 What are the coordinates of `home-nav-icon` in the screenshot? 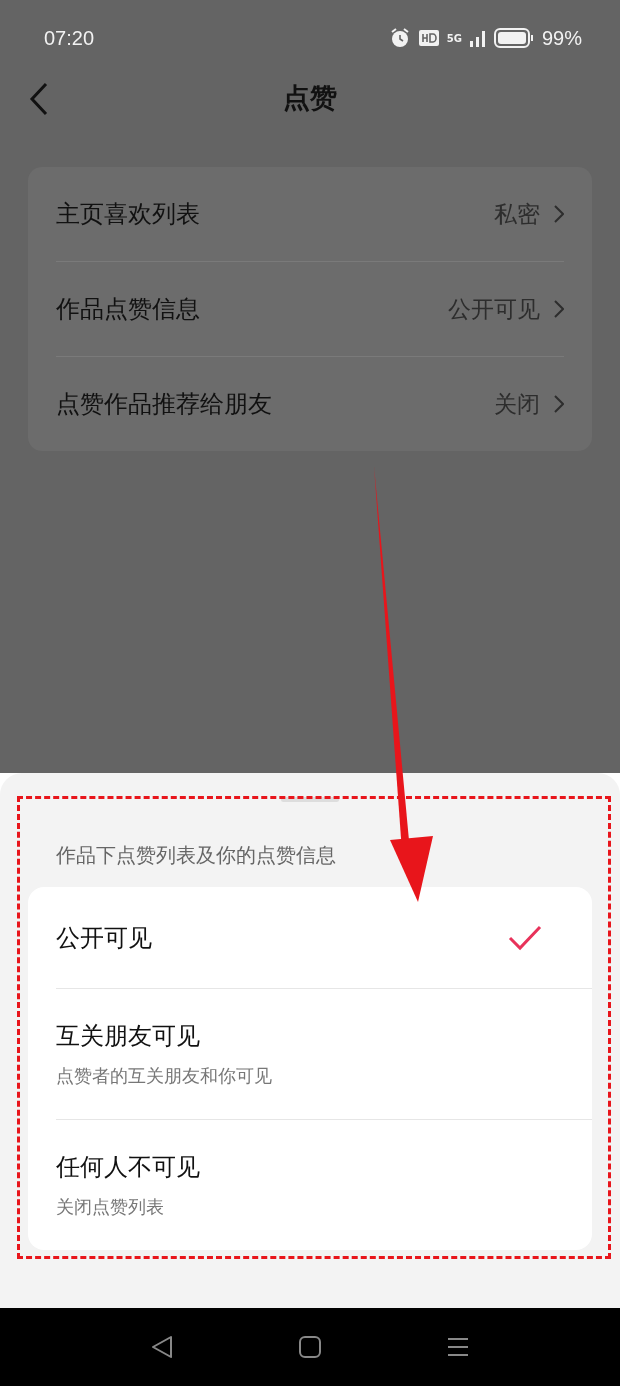 It's located at (310, 1347).